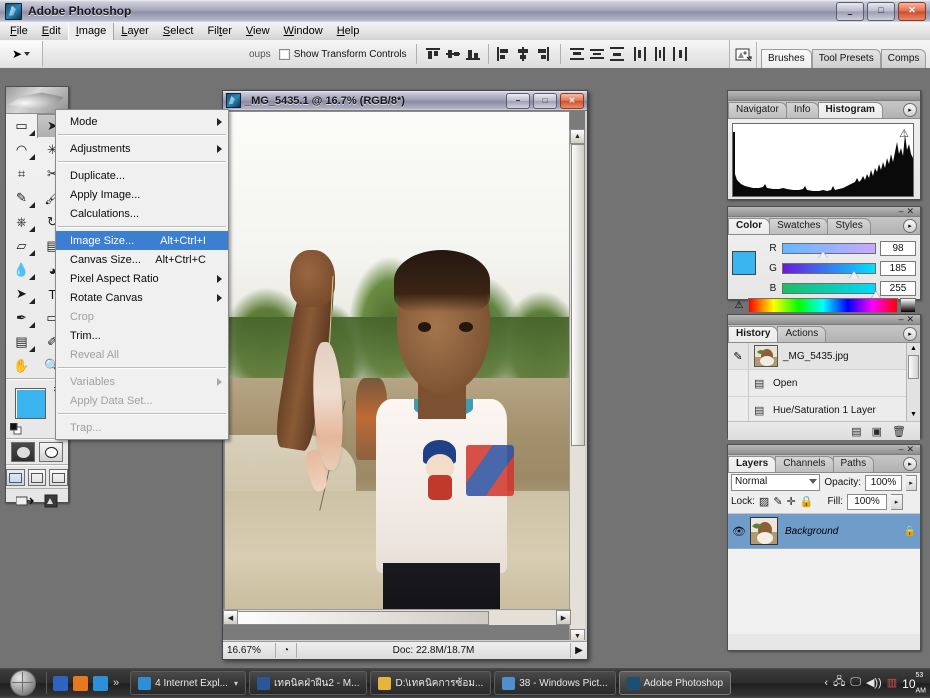 This screenshot has width=930, height=698. Describe the element at coordinates (19, 31) in the screenshot. I see `menu-file: File` at that location.